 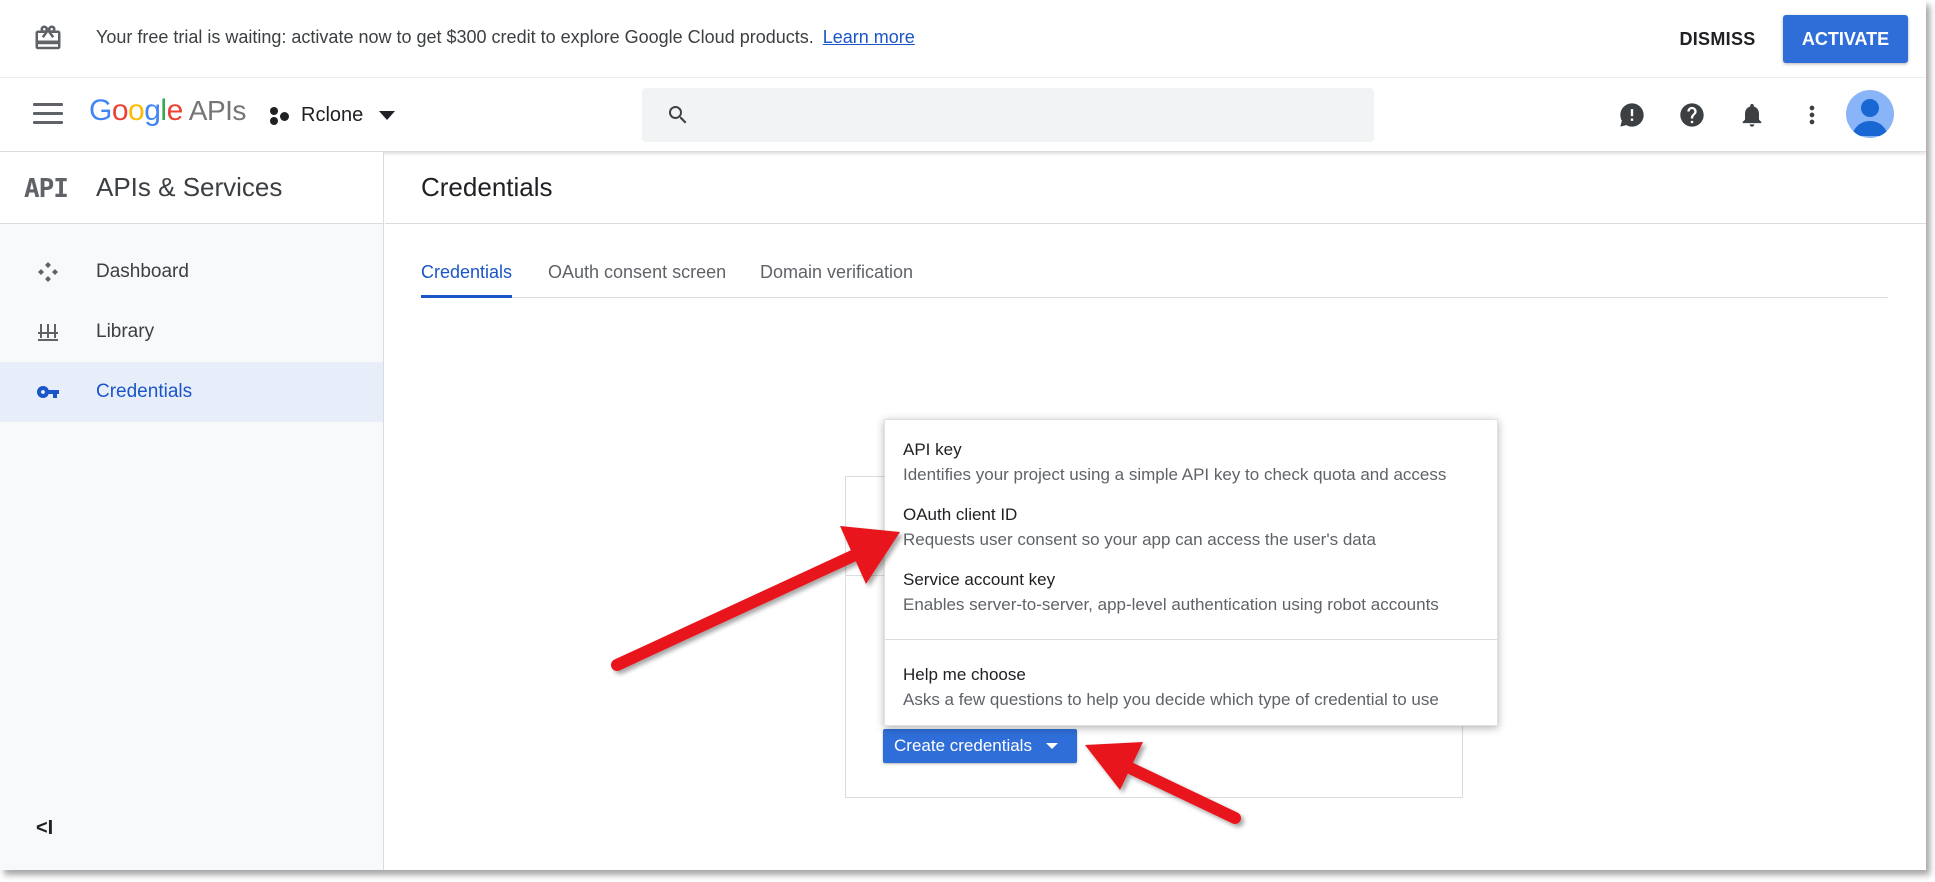 I want to click on active-tab-indicator, so click(x=466, y=296).